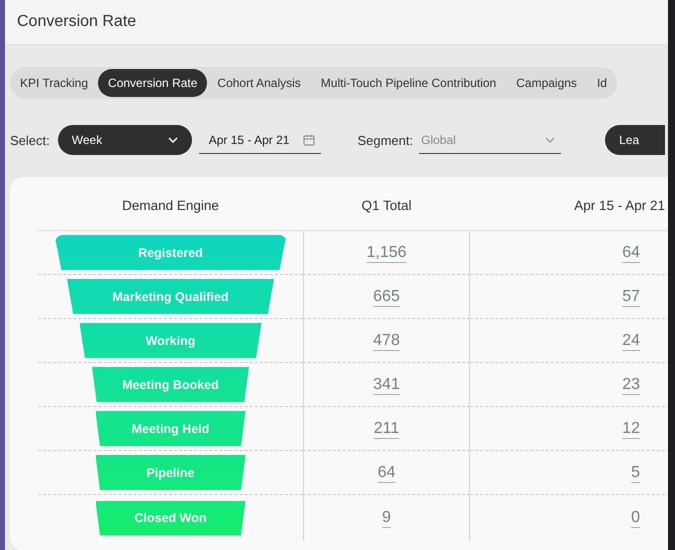 This screenshot has width=675, height=550. Describe the element at coordinates (259, 83) in the screenshot. I see `tab: Cohort Analysis` at that location.